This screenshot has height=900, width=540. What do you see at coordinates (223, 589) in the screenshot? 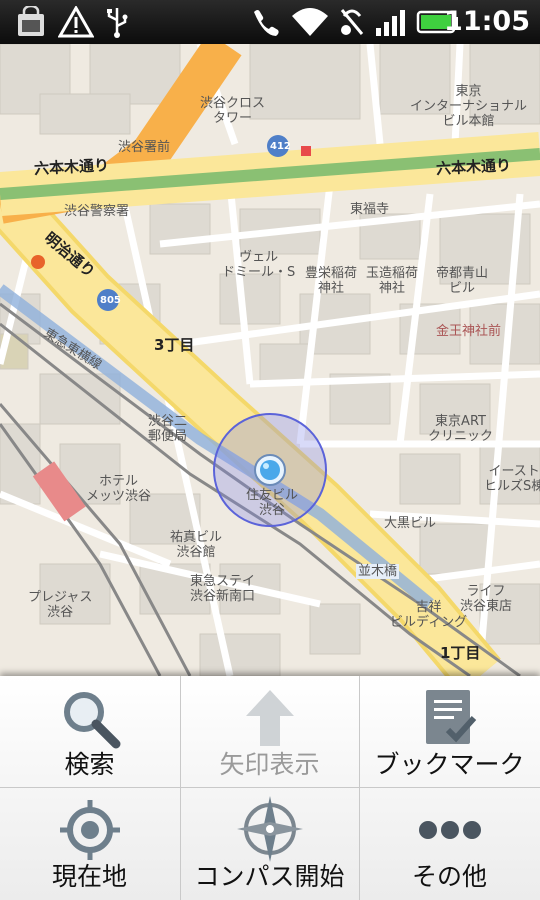
I see `map-label: 東急ステイ 渋谷新南口` at bounding box center [223, 589].